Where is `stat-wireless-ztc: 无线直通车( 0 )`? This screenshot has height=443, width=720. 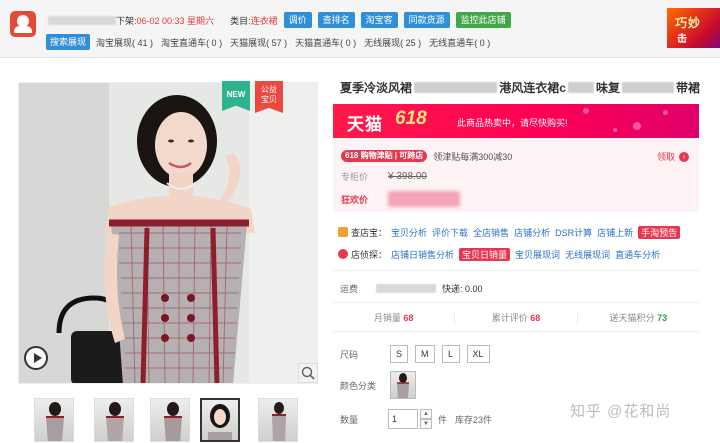
stat-wireless-ztc: 无线直通车( 0 ) is located at coordinates (459, 42).